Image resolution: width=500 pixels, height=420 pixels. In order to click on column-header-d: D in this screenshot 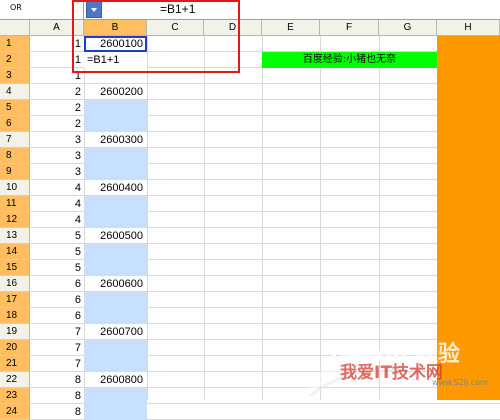, I will do `click(233, 28)`.